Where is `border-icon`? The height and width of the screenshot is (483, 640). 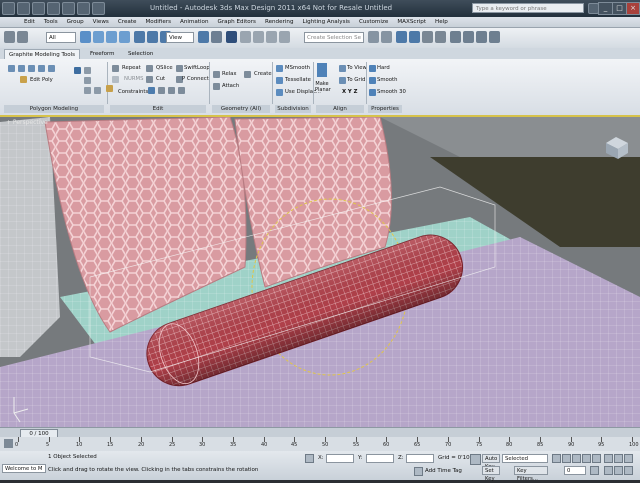 border-icon is located at coordinates (31, 68).